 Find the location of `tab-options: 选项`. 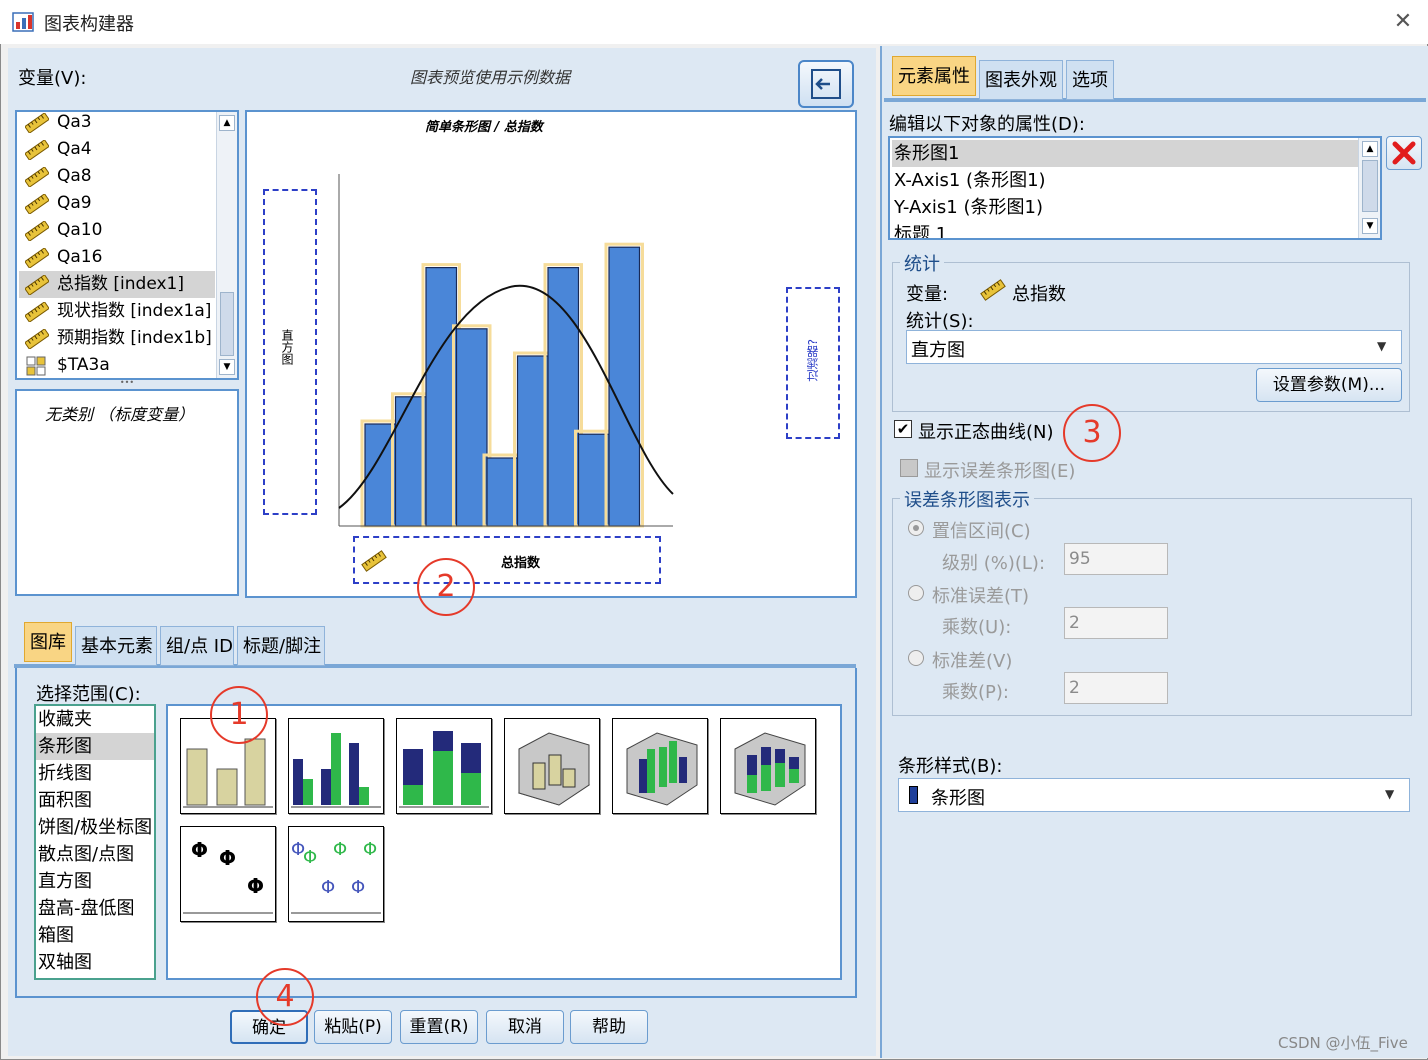

tab-options: 选项 is located at coordinates (1090, 80).